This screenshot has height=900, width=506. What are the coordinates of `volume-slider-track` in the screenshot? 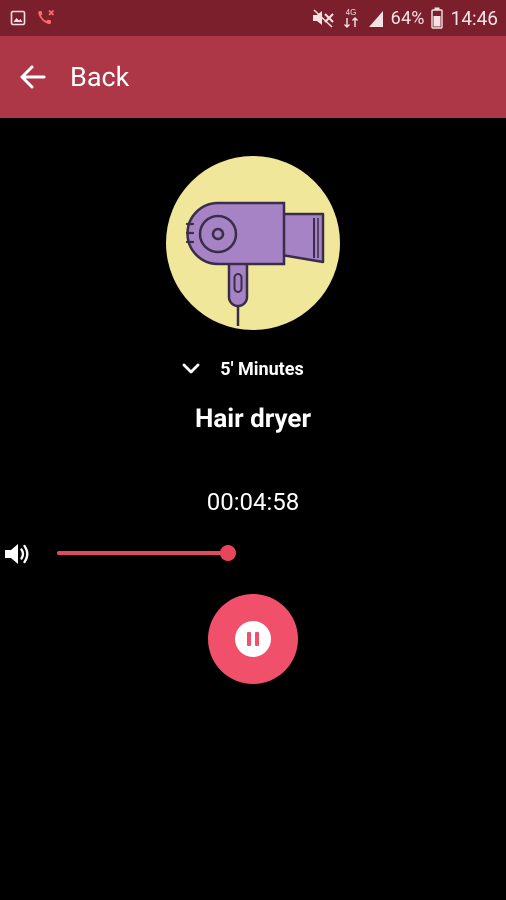 It's located at (142, 553).